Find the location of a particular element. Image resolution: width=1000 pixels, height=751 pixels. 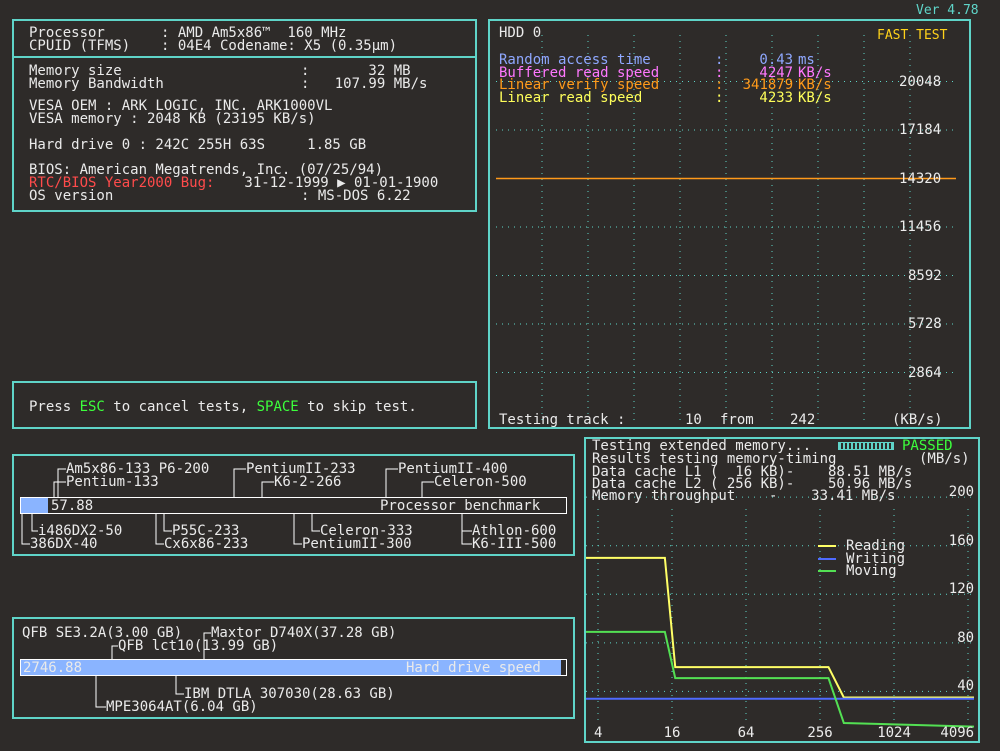

sysinfo-divider is located at coordinates (244, 57).